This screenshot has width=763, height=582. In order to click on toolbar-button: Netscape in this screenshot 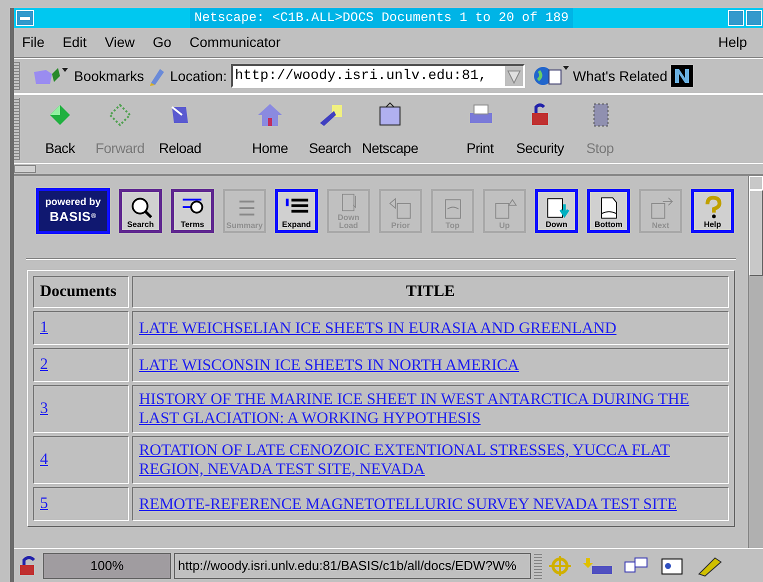, I will do `click(390, 129)`.